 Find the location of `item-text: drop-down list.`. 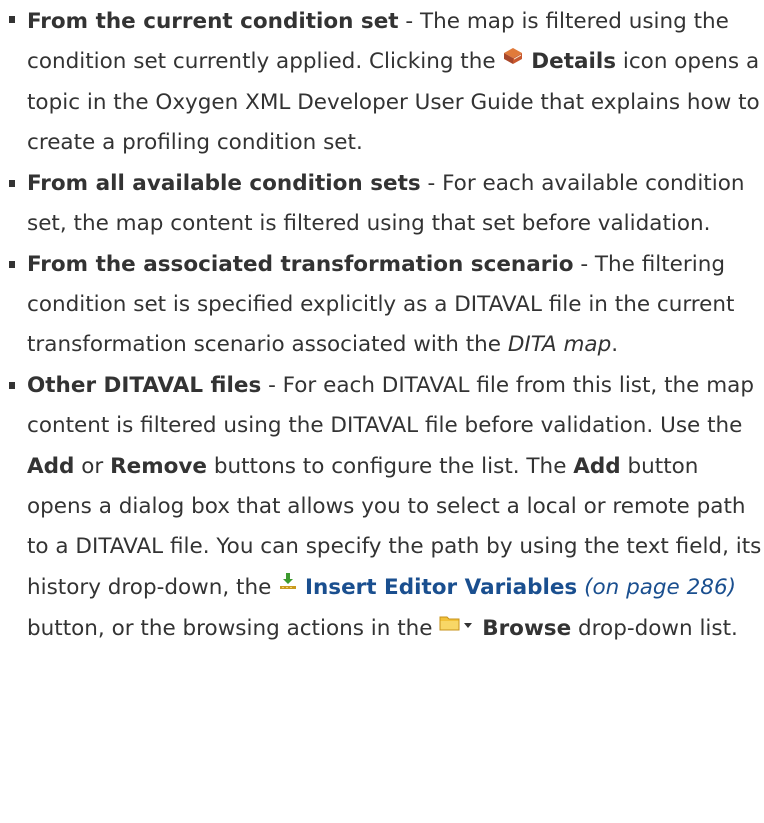

item-text: drop-down list. is located at coordinates (654, 628).